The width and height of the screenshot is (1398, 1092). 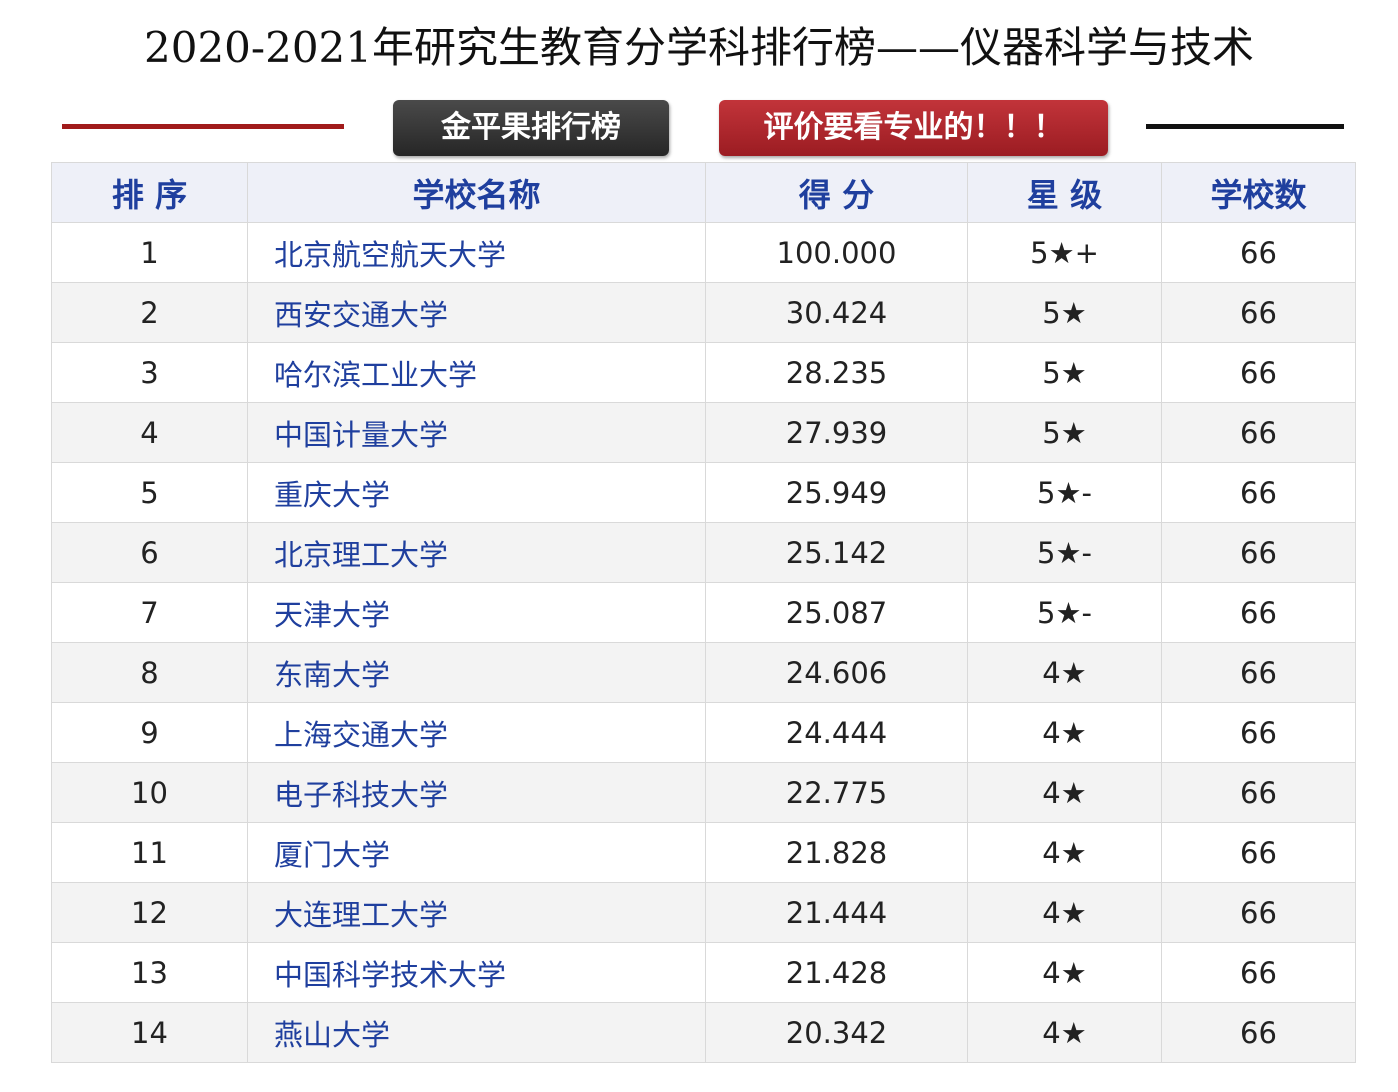 I want to click on school-name-cell: 大连理工大学, so click(x=476, y=912).